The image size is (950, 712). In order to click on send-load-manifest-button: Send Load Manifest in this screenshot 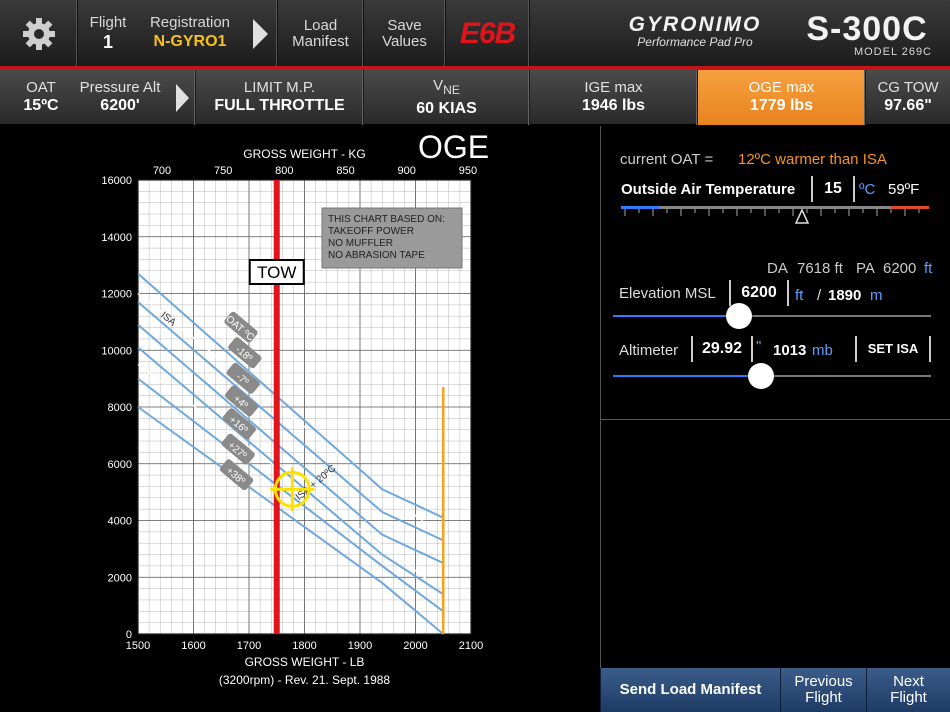, I will do `click(690, 690)`.